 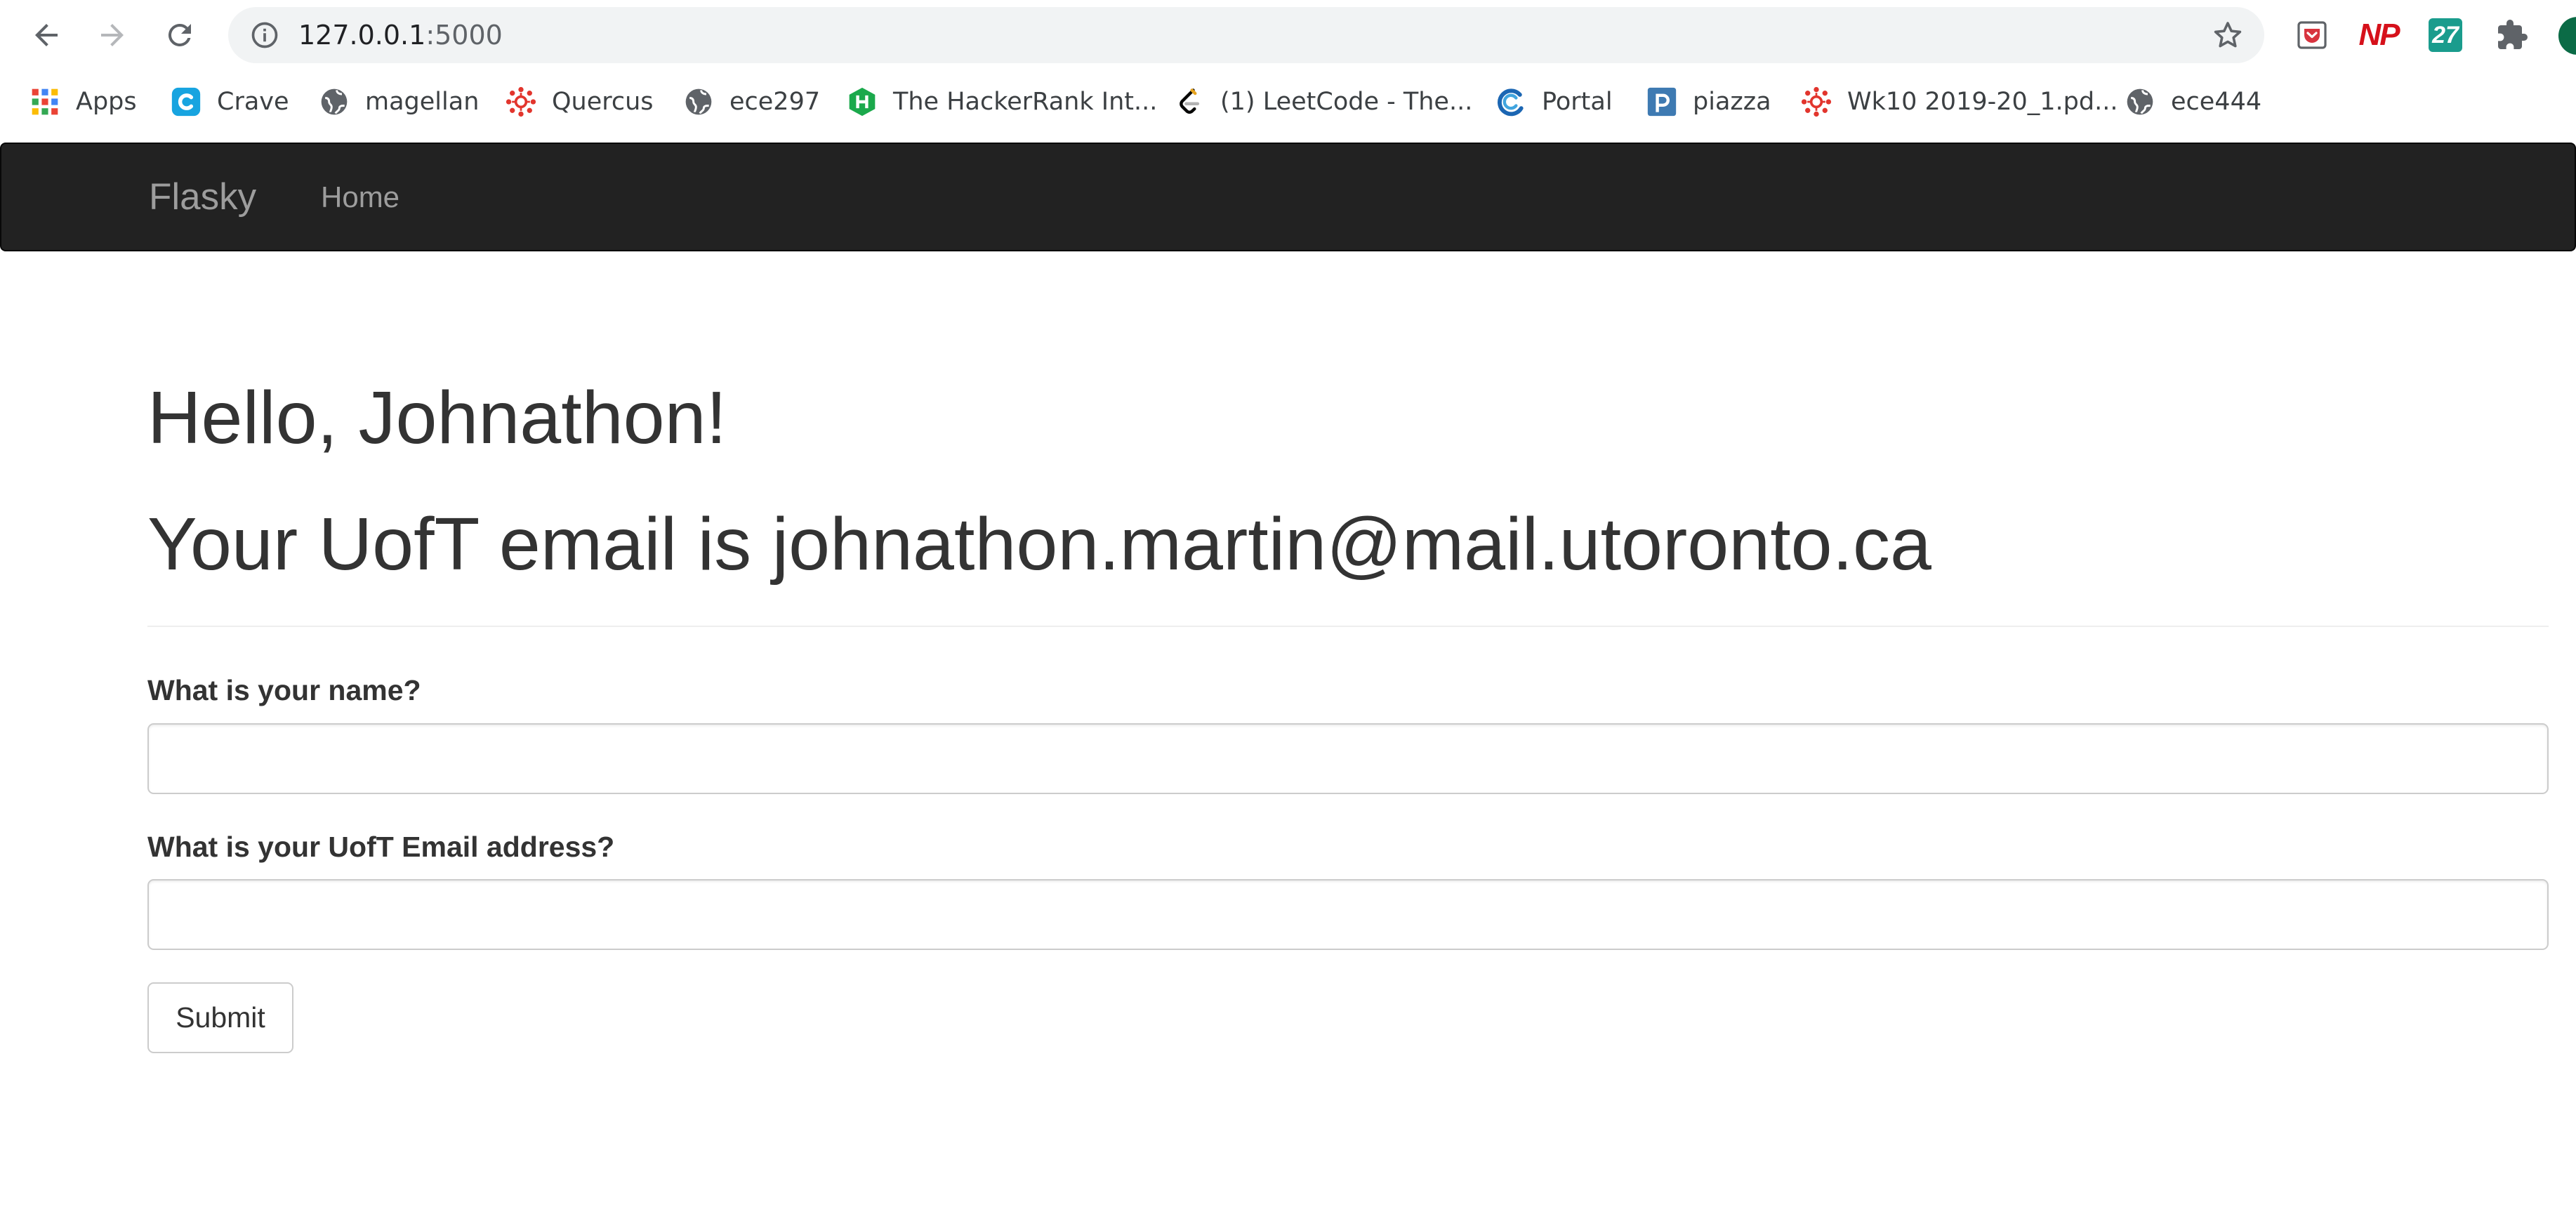 I want to click on portal-icon, so click(x=1510, y=101).